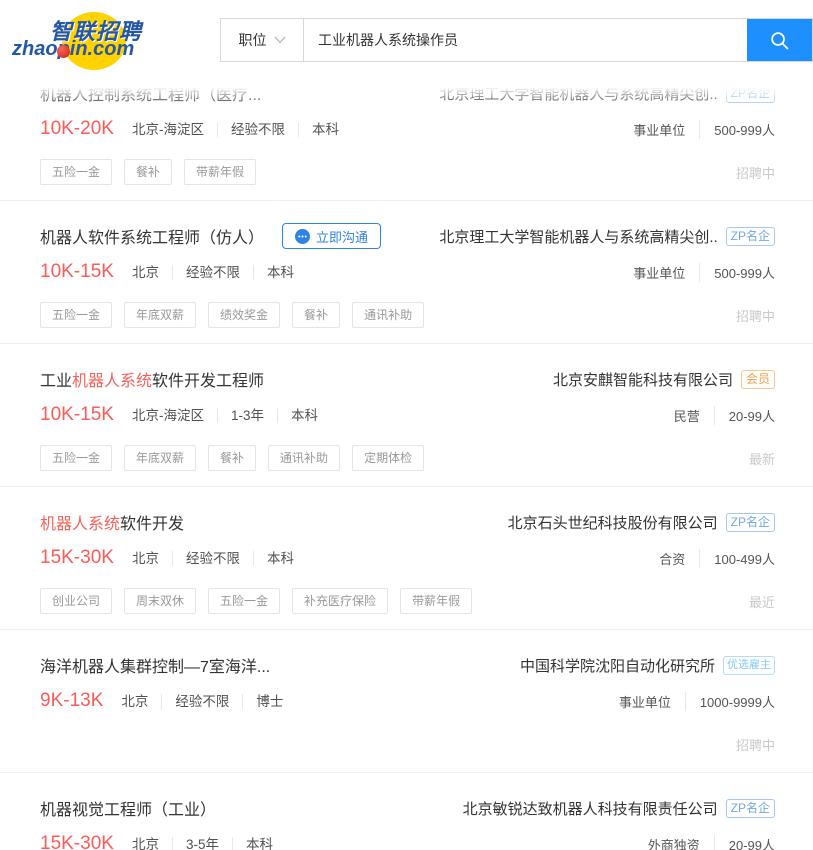 The width and height of the screenshot is (813, 850). Describe the element at coordinates (279, 40) in the screenshot. I see `chevron-down-icon` at that location.